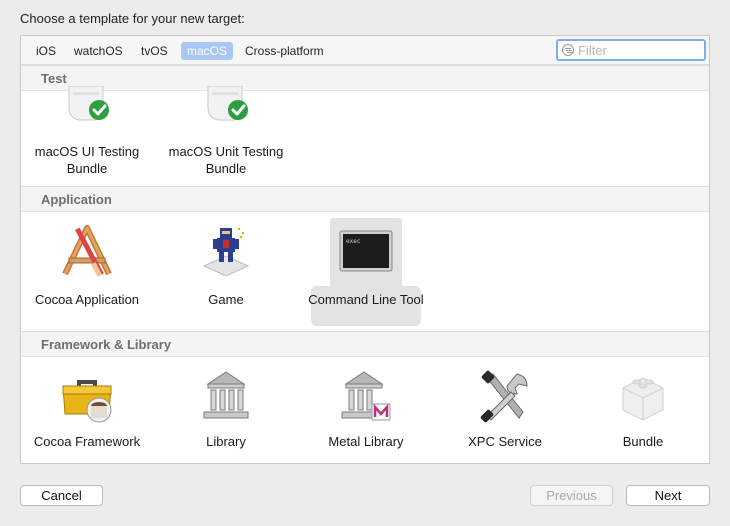 The height and width of the screenshot is (526, 730). I want to click on template-macos-ui-testing-bundle: macOS UI Testing Bundle, so click(87, 136).